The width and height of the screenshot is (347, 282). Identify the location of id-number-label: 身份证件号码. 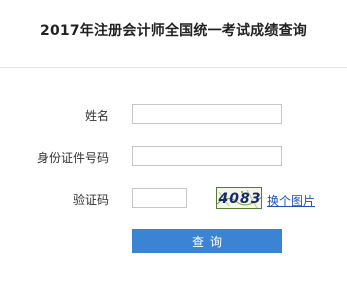
(72, 158).